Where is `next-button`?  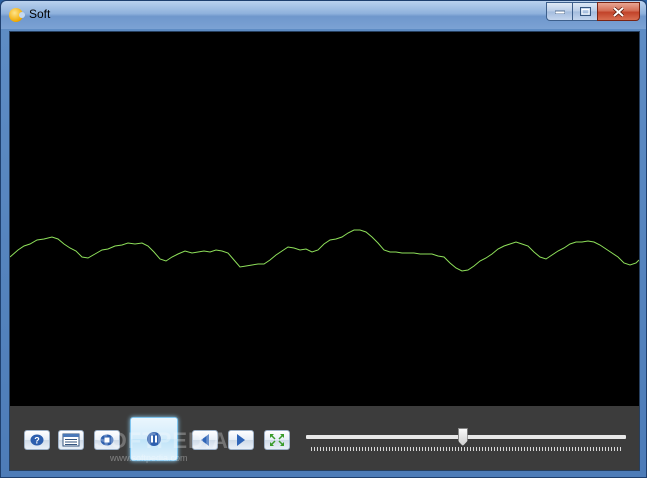
next-button is located at coordinates (241, 440).